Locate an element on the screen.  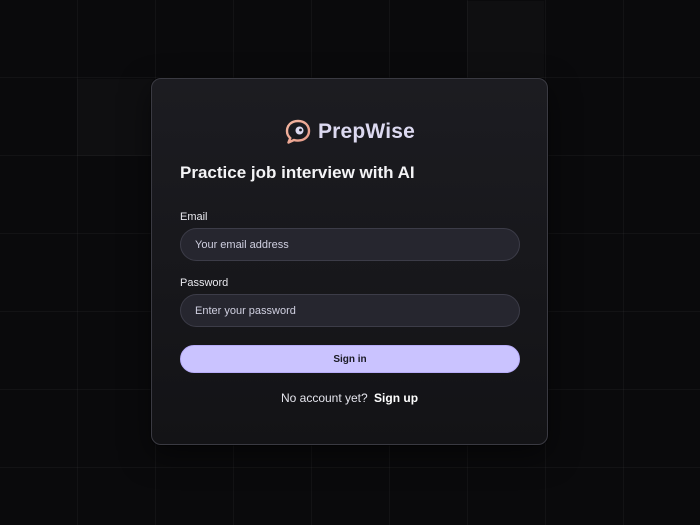
no-account-text: No account yet? is located at coordinates (324, 398).